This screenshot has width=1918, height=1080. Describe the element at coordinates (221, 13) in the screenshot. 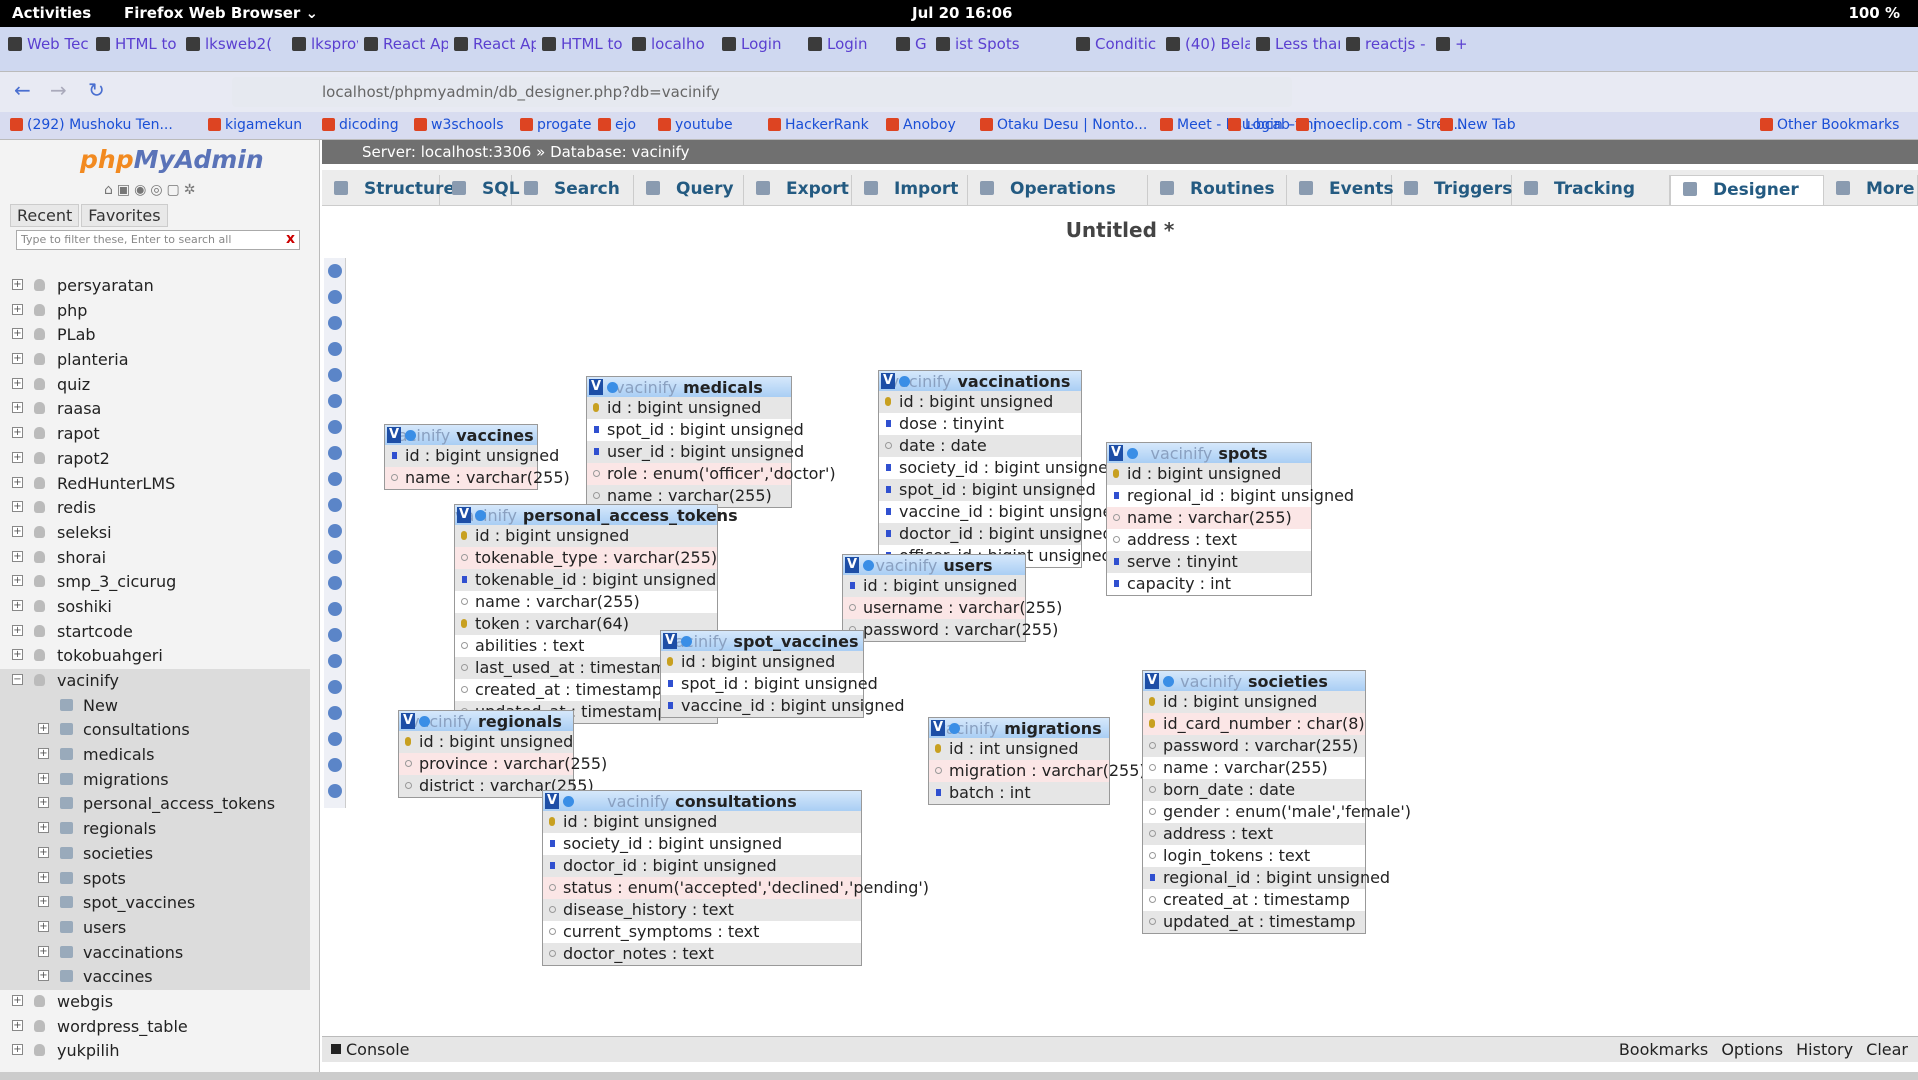

I see `app-menu: Firefox Web Browser ⌄` at that location.